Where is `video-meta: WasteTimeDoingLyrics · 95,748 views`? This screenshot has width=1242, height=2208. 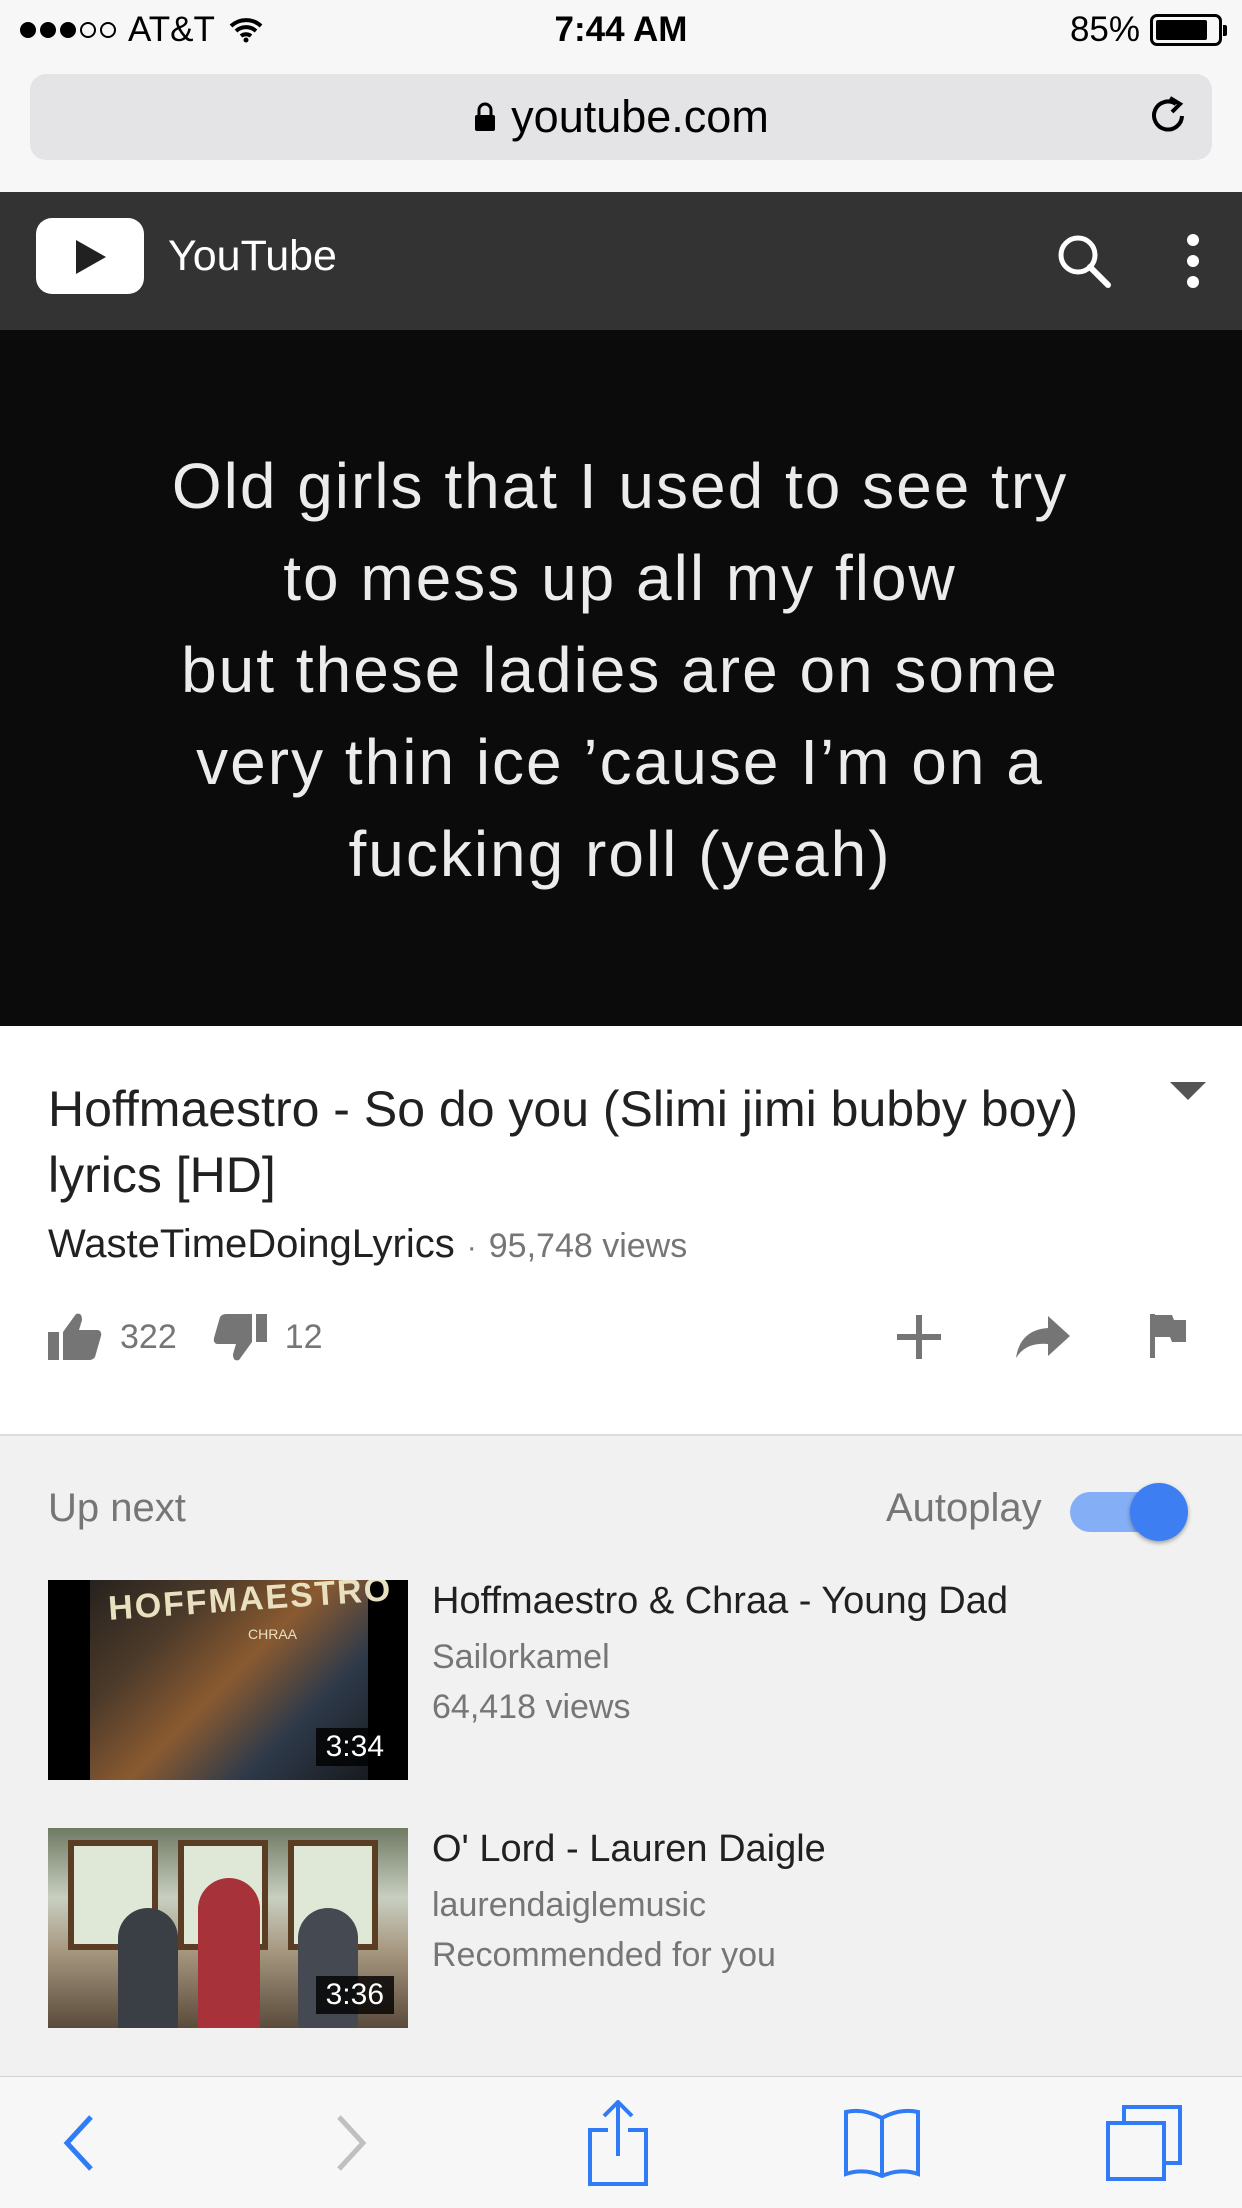
video-meta: WasteTimeDoingLyrics · 95,748 views is located at coordinates (367, 1244).